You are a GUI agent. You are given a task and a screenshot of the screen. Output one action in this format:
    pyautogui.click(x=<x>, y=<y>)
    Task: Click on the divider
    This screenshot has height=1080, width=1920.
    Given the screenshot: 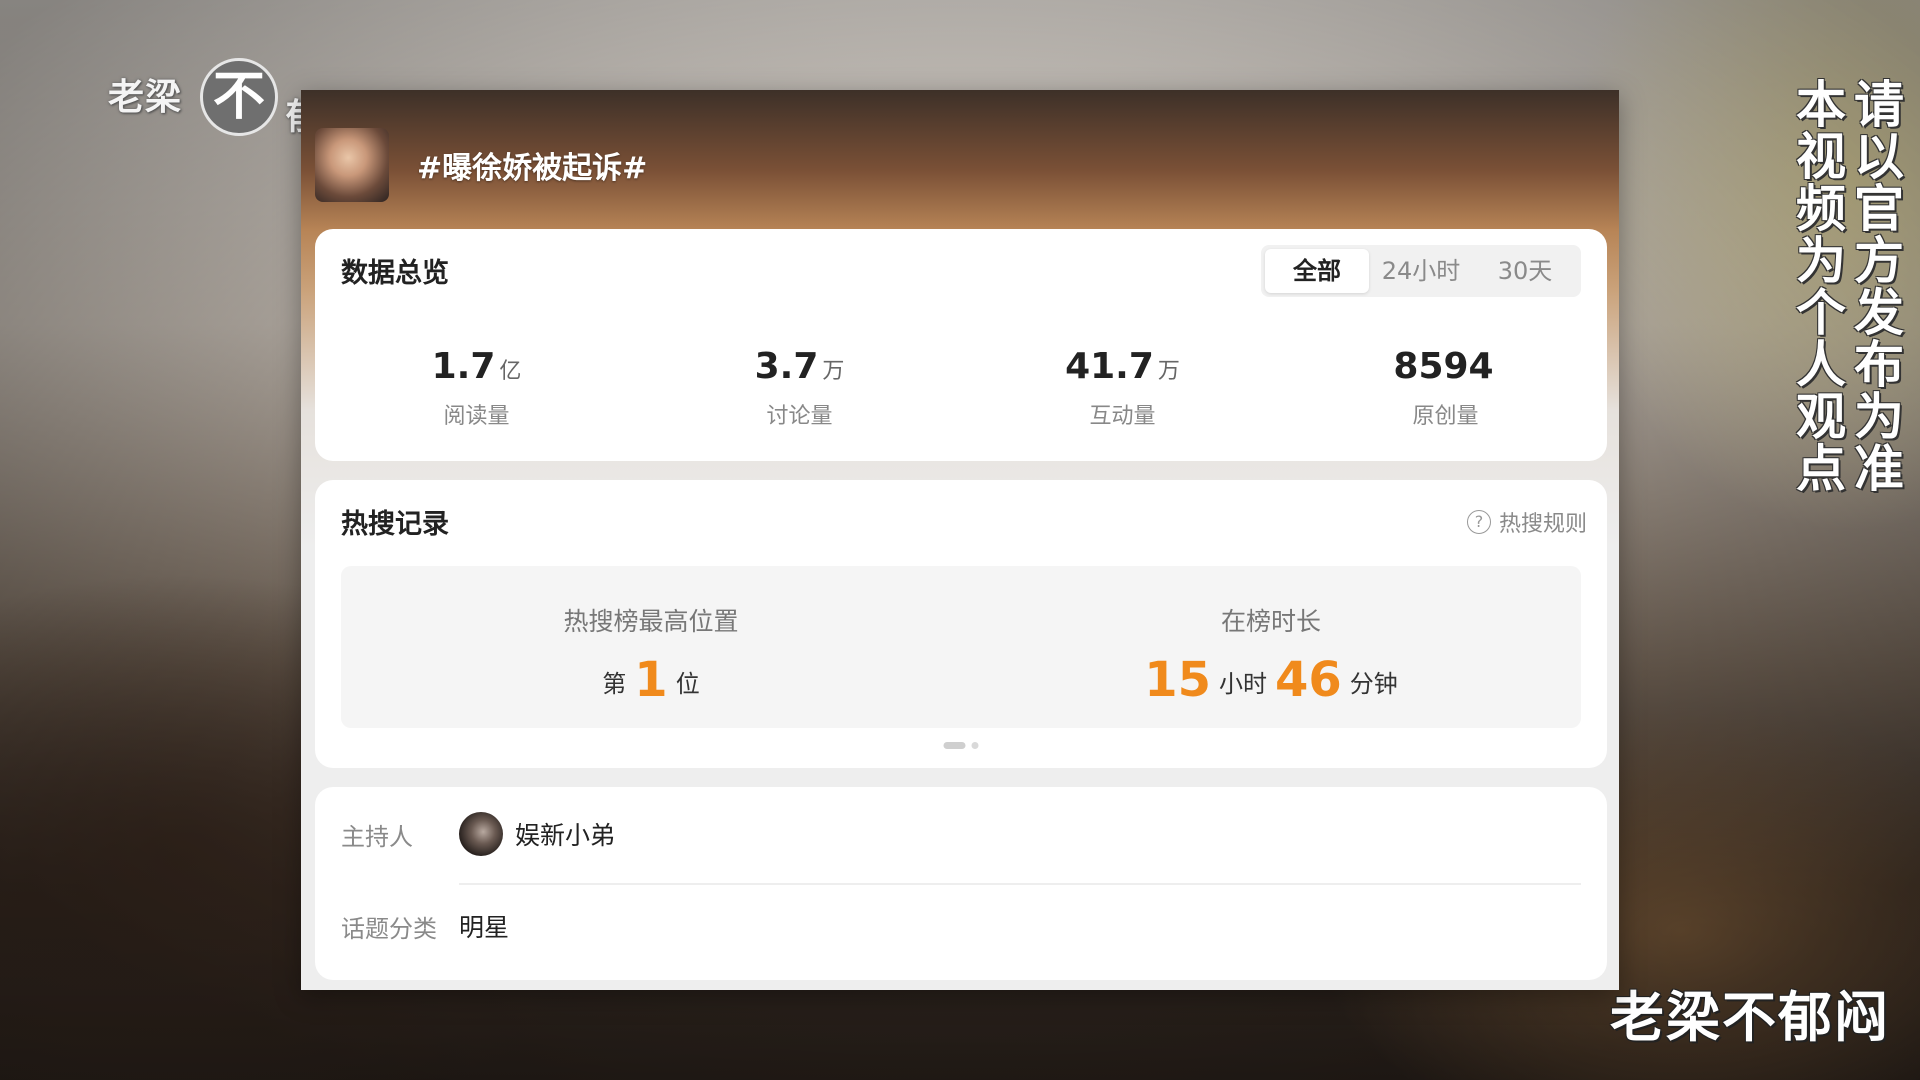 What is the action you would take?
    pyautogui.click(x=1020, y=884)
    